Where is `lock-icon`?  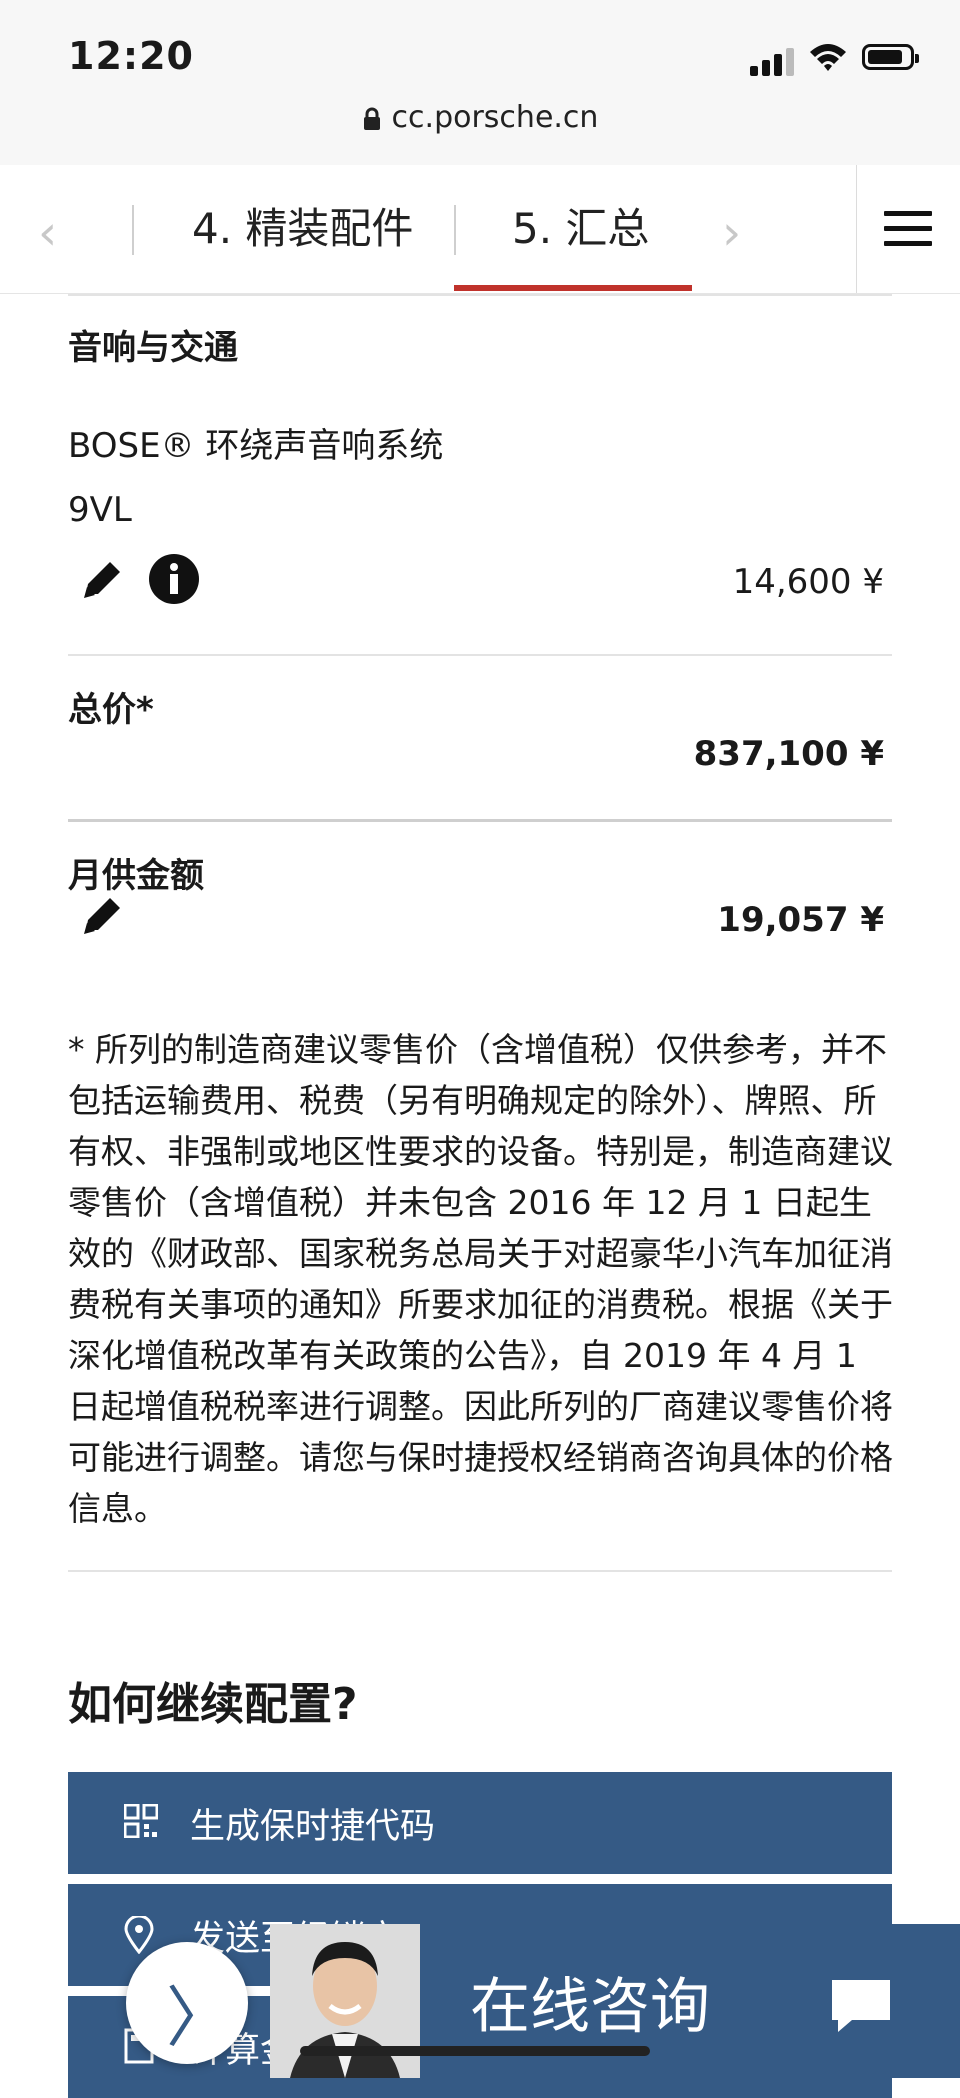
lock-icon is located at coordinates (371, 118).